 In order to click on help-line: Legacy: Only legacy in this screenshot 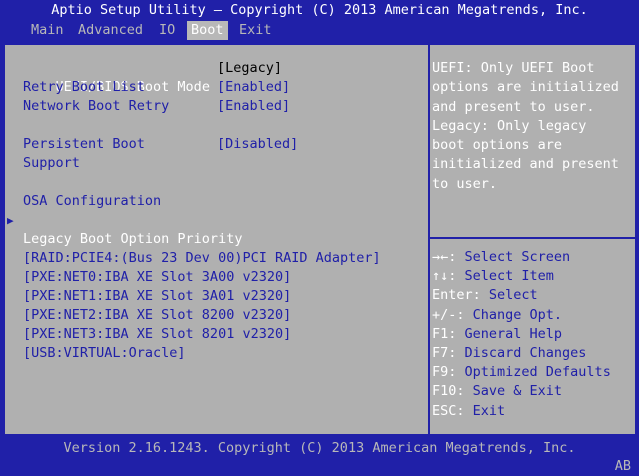, I will do `click(509, 125)`.